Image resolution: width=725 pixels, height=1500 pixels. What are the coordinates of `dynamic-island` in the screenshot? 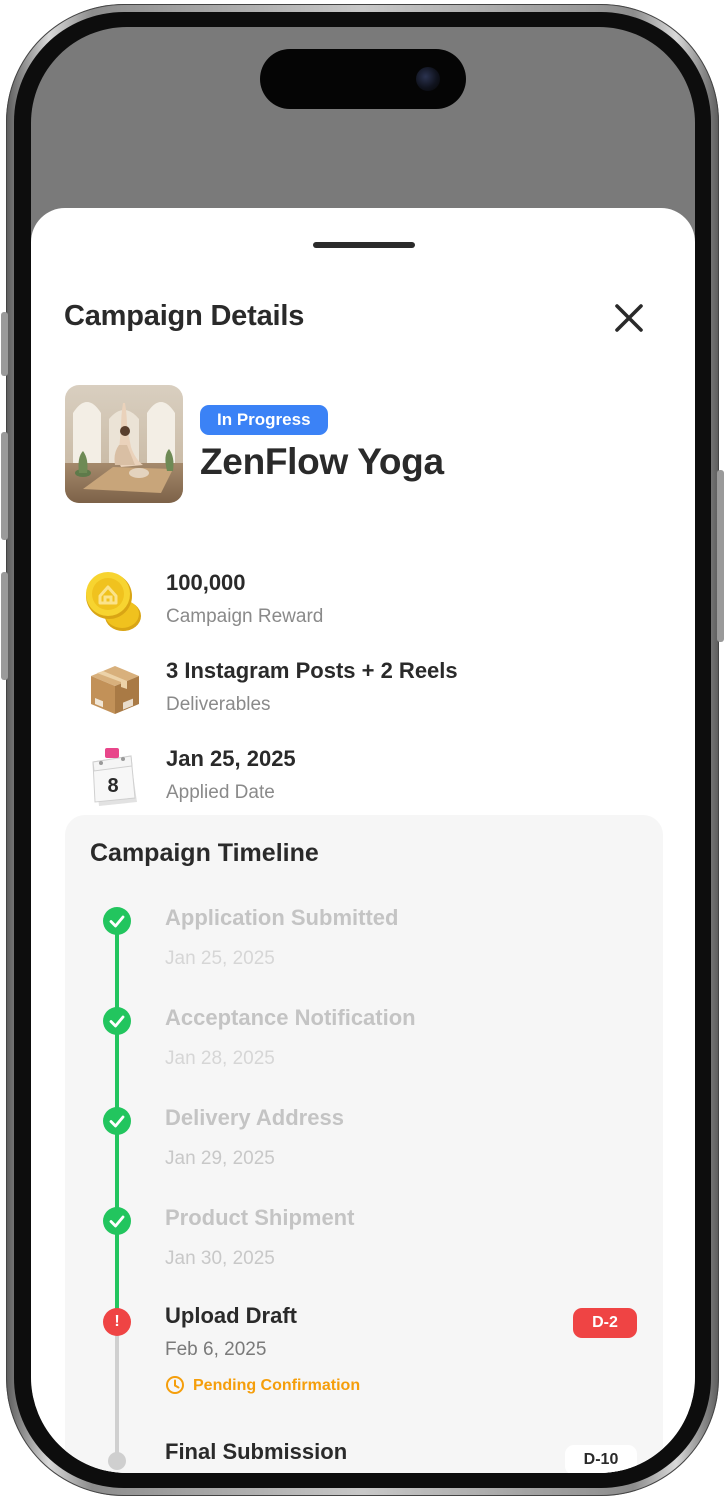 It's located at (363, 79).